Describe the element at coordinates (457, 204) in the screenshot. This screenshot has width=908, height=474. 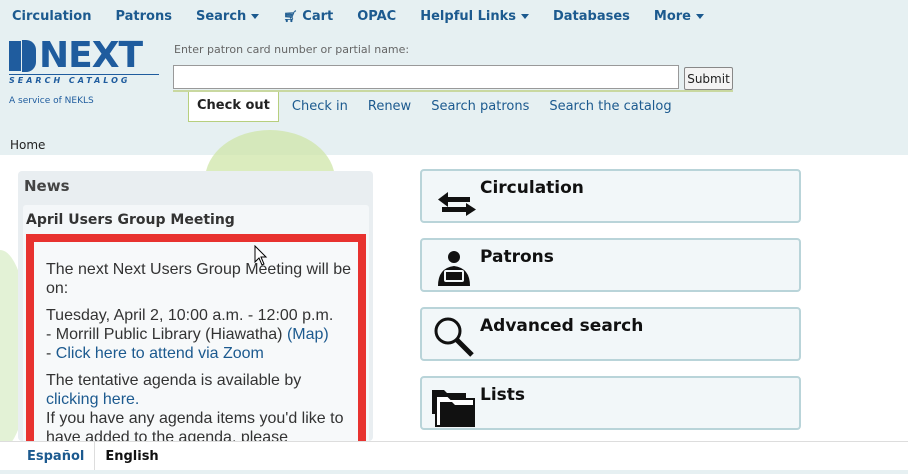
I see `circulation-arrows-icon` at that location.